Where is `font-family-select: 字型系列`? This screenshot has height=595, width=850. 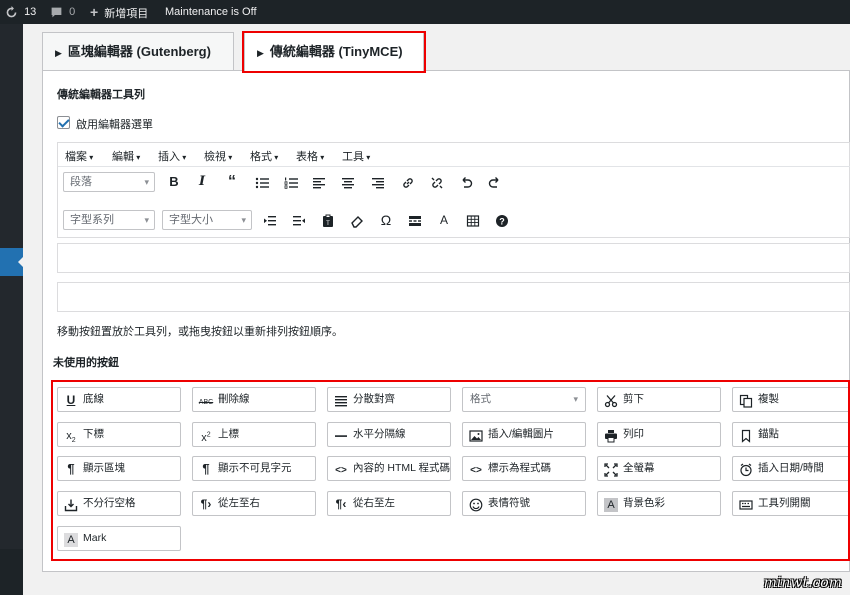 font-family-select: 字型系列 is located at coordinates (109, 220).